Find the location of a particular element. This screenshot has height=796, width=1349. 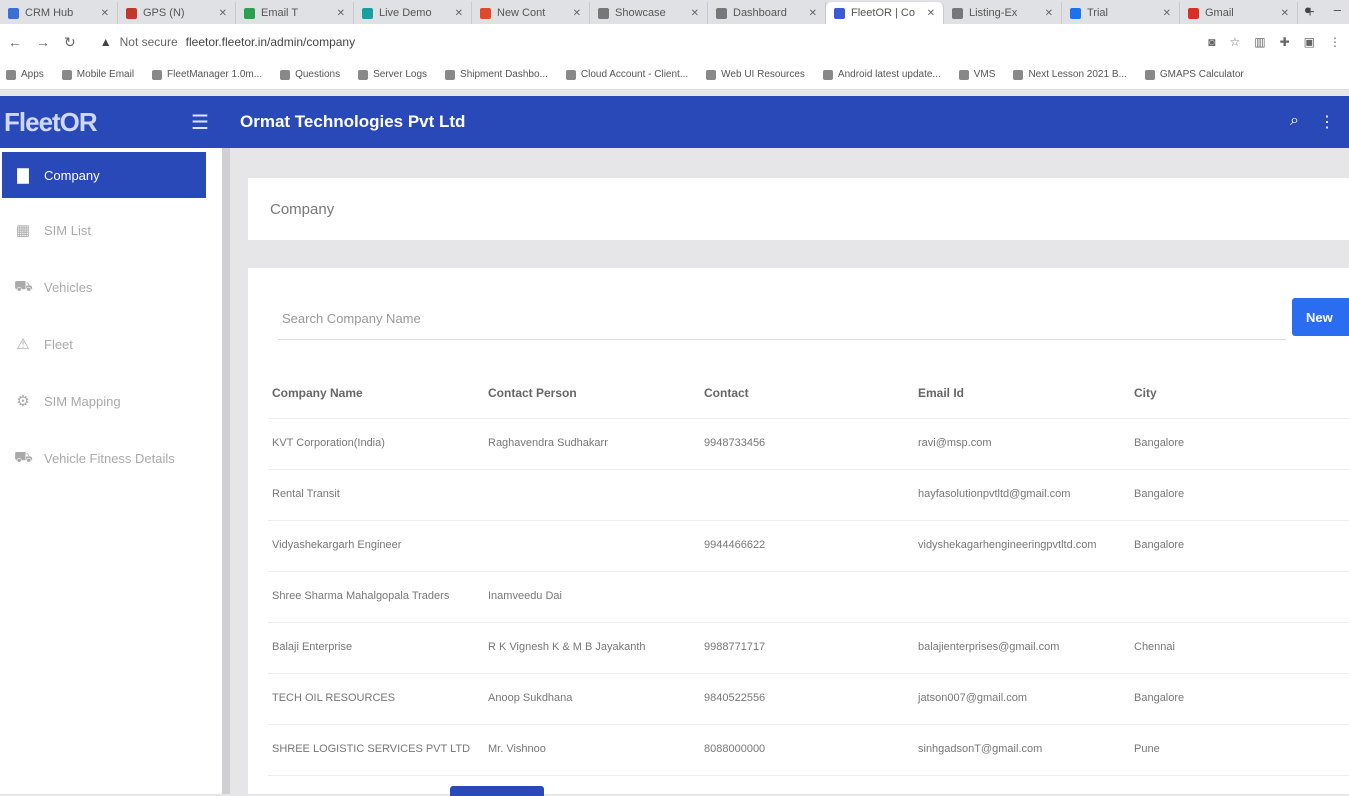

truck-icon: ⛟ is located at coordinates (23, 286).